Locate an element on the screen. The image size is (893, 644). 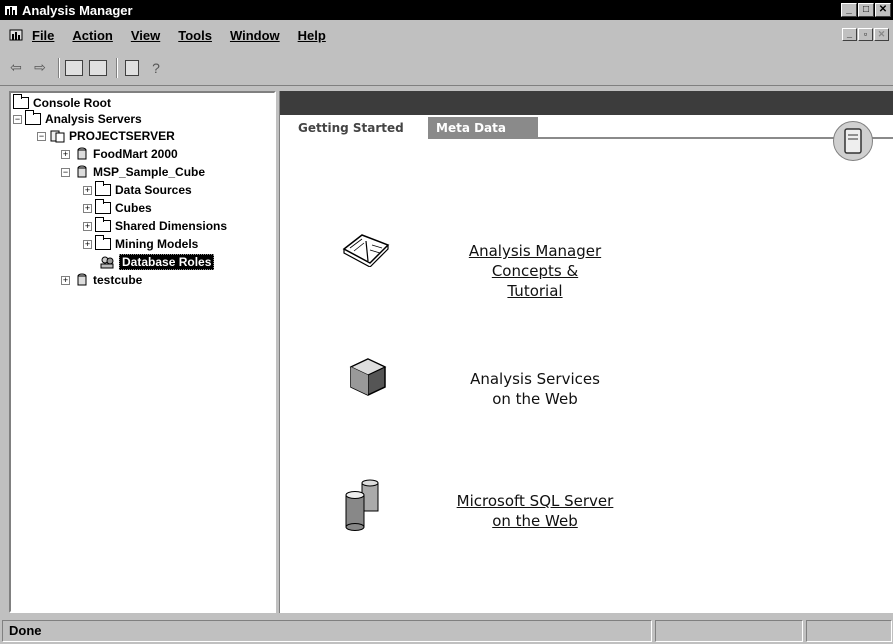
server-icon is located at coordinates (57, 136).